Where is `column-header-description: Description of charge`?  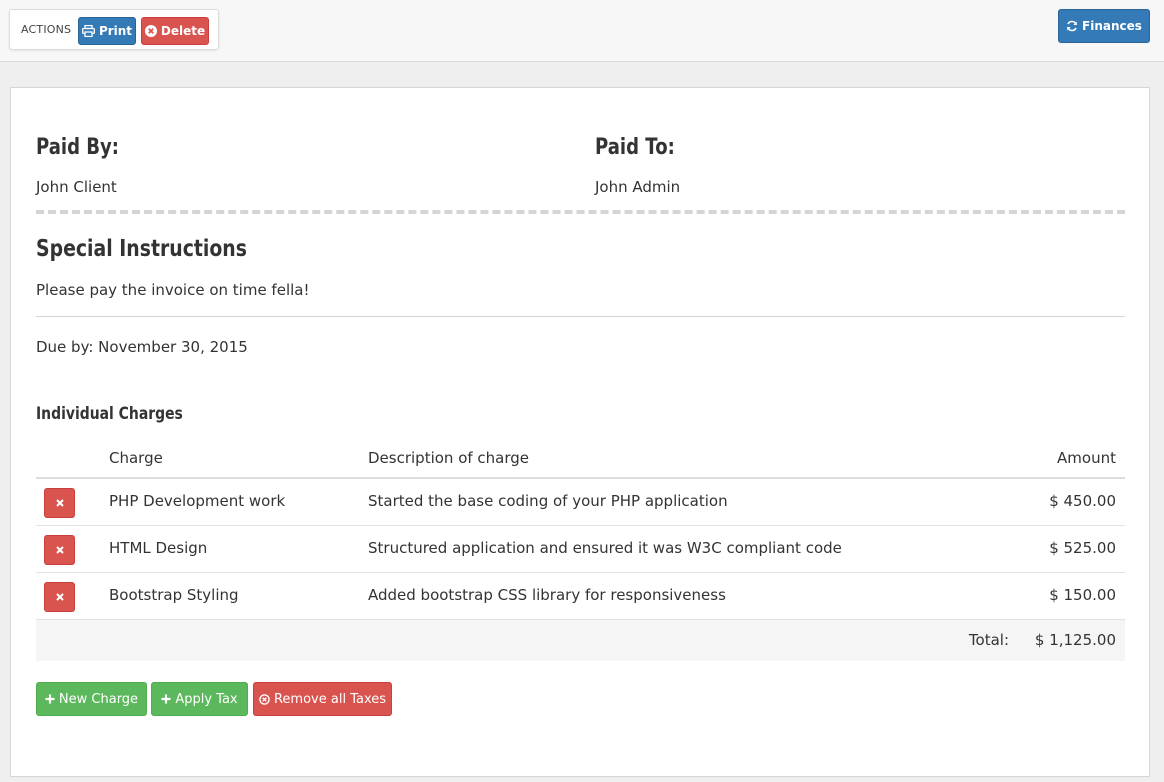 column-header-description: Description of charge is located at coordinates (449, 458).